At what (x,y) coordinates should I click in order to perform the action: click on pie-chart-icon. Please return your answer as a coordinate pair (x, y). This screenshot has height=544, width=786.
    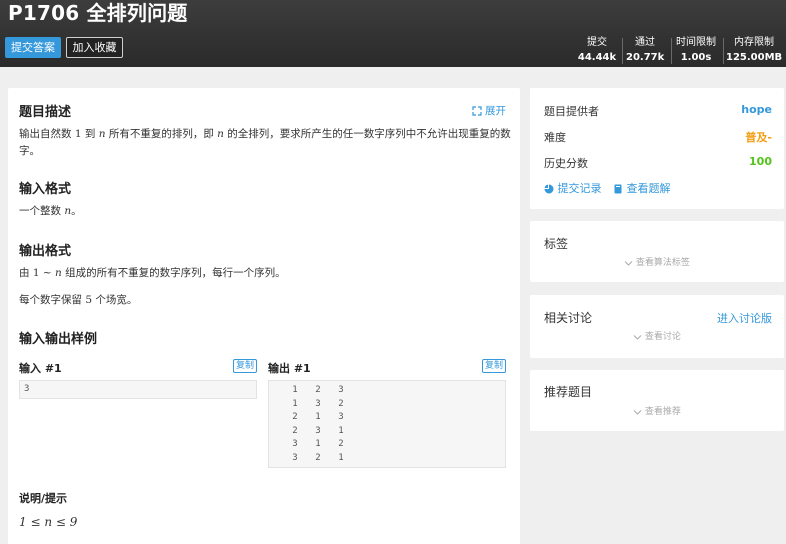
    Looking at the image, I should click on (549, 189).